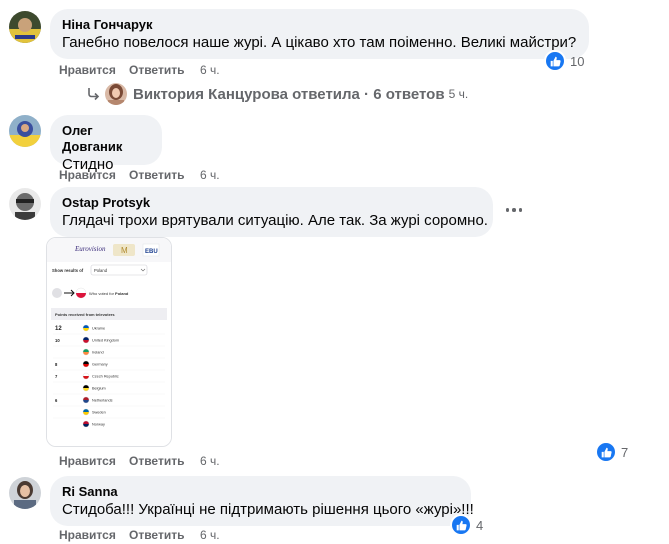  I want to click on comment-bubble: Олег Довганик Стидно, so click(106, 144).